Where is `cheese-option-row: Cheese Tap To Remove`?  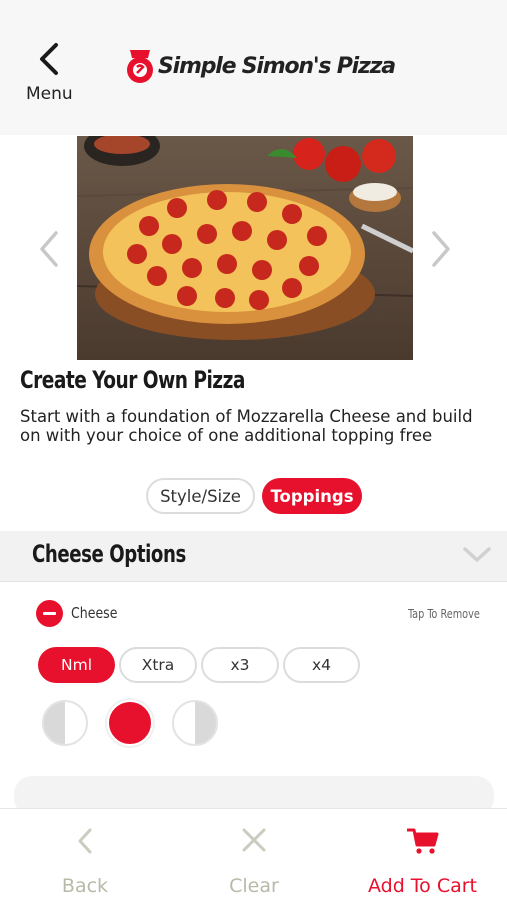
cheese-option-row: Cheese Tap To Remove is located at coordinates (261, 614).